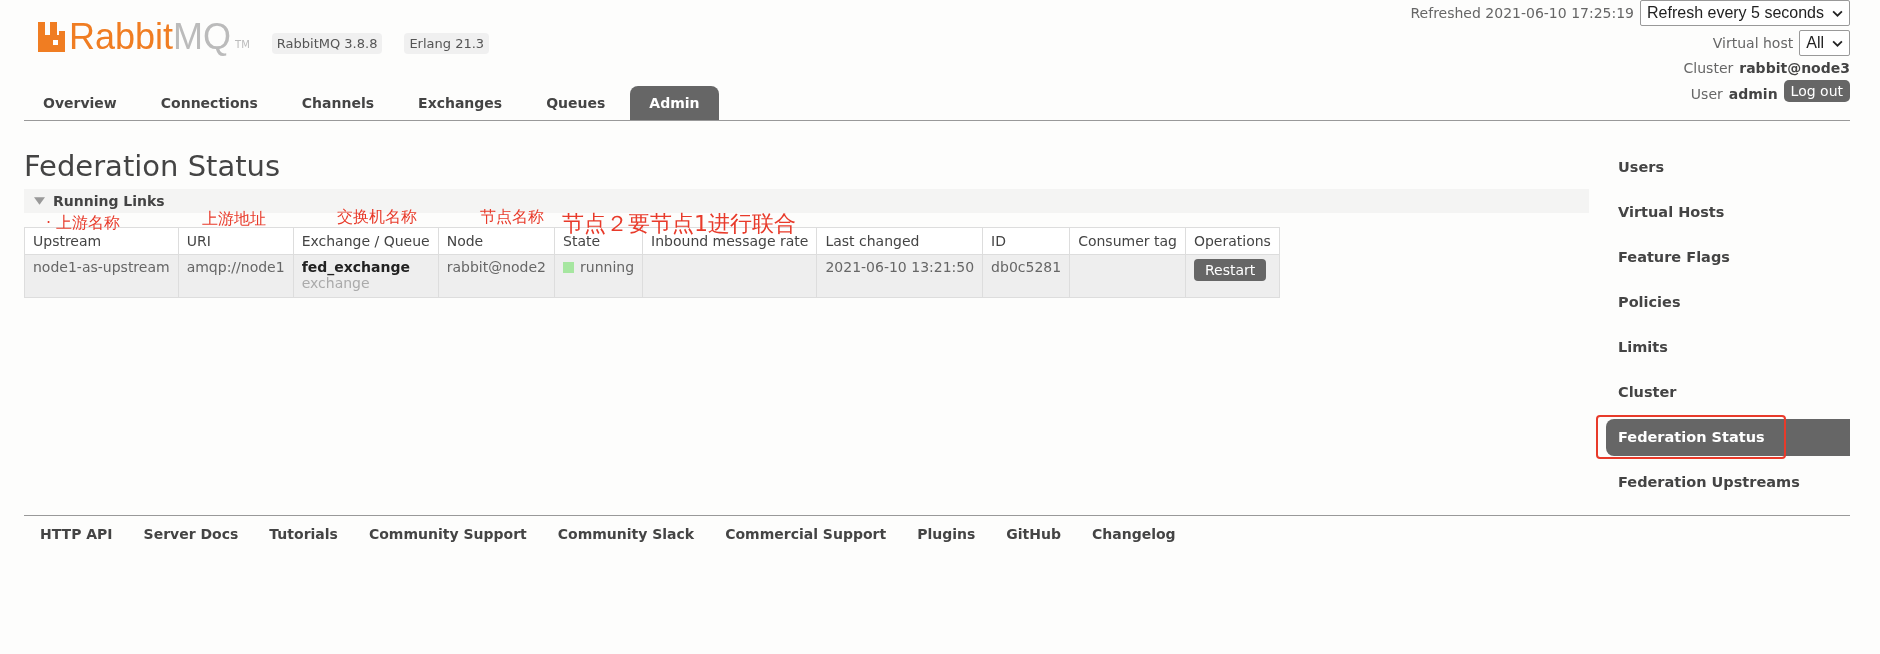  What do you see at coordinates (1033, 534) in the screenshot?
I see `footer-link: GitHub` at bounding box center [1033, 534].